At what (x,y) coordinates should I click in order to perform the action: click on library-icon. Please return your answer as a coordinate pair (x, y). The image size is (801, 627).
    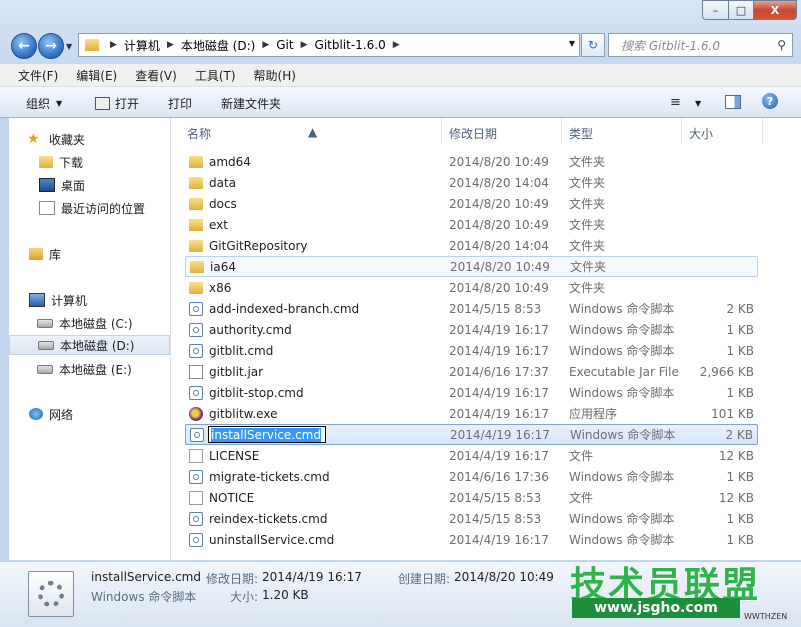
    Looking at the image, I should click on (36, 254).